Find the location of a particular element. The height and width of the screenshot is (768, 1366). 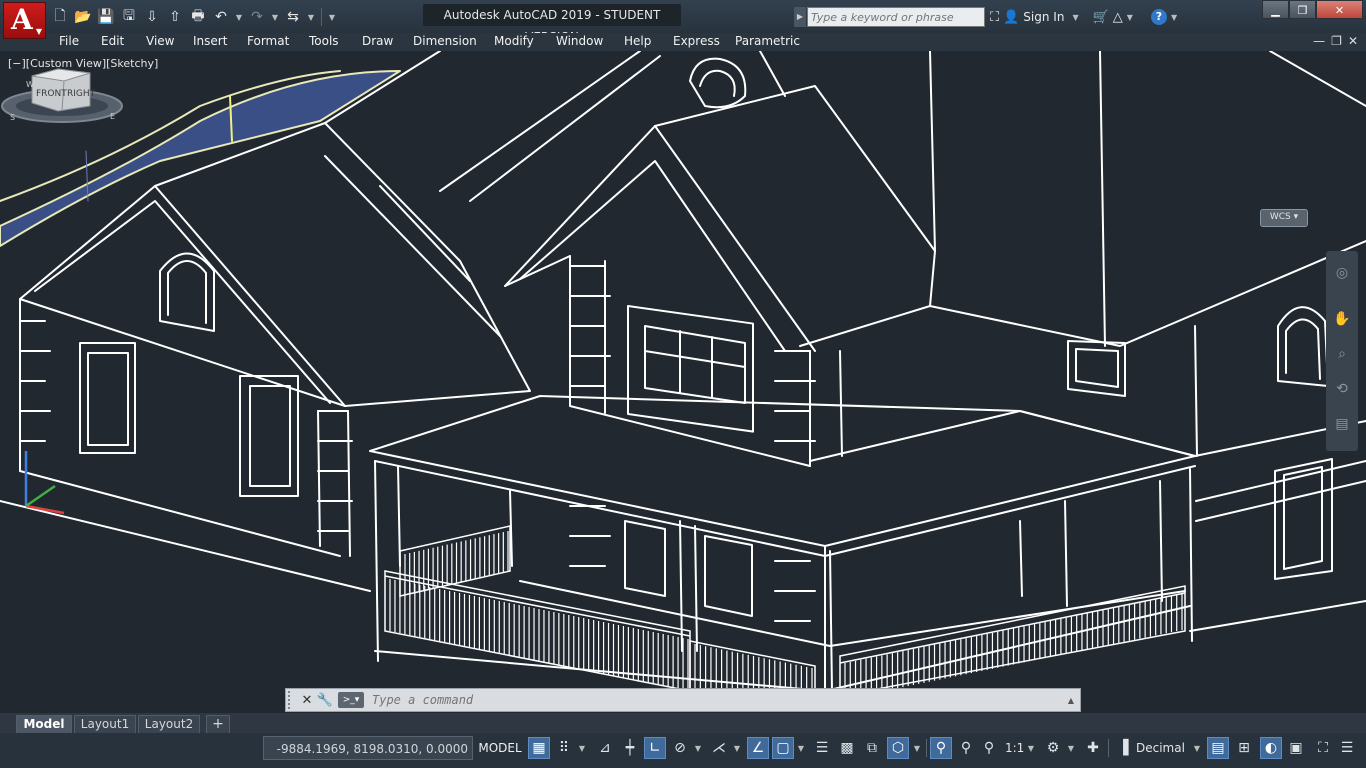

help-icon: ? is located at coordinates (1158, 17).